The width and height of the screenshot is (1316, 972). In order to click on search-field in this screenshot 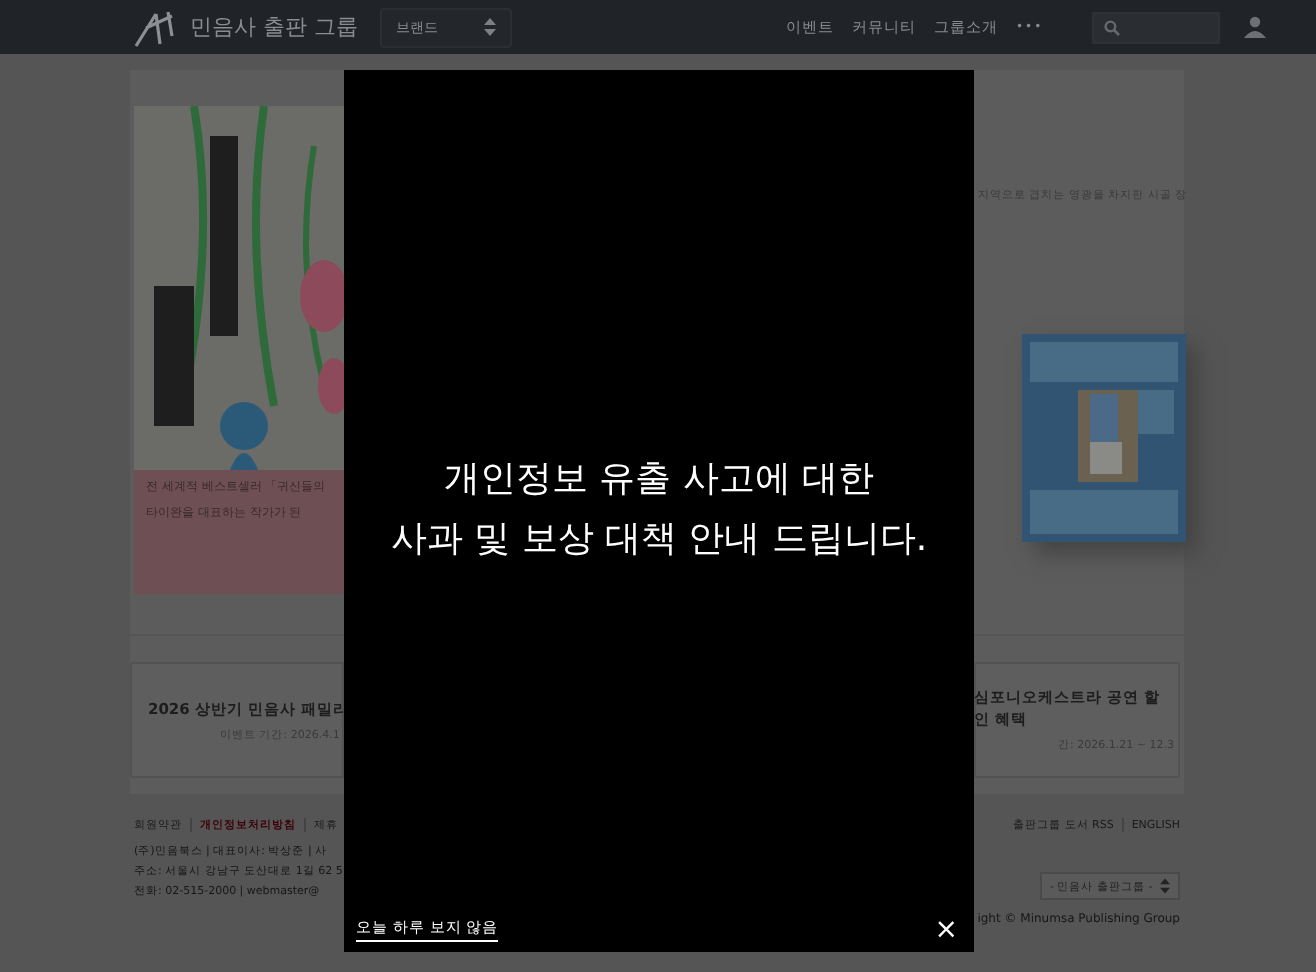, I will do `click(1155, 27)`.